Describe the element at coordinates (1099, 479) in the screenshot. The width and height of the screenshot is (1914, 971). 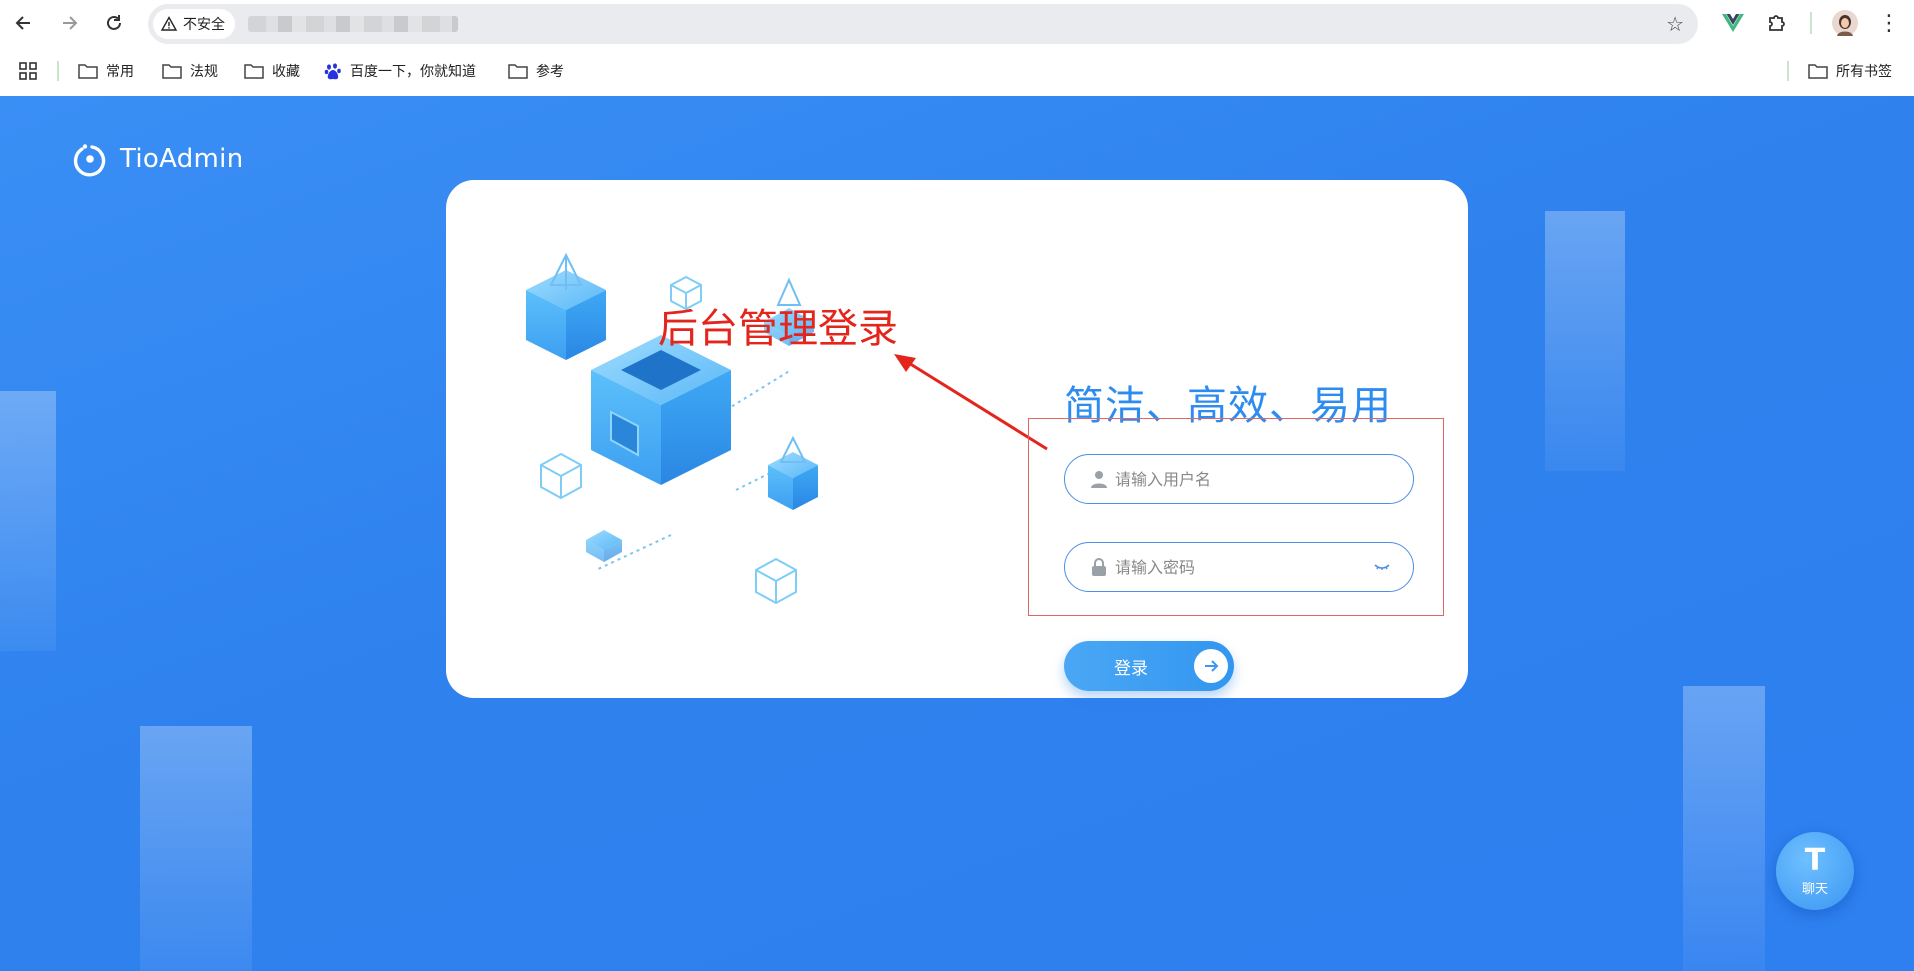
I see `user-icon` at that location.